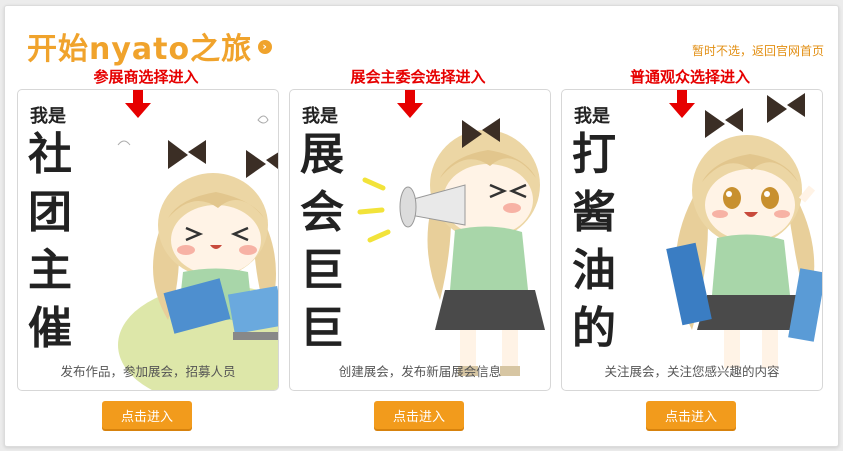 The height and width of the screenshot is (451, 843). What do you see at coordinates (146, 77) in the screenshot?
I see `exhibitor-choice-label: 参展商选择进入` at bounding box center [146, 77].